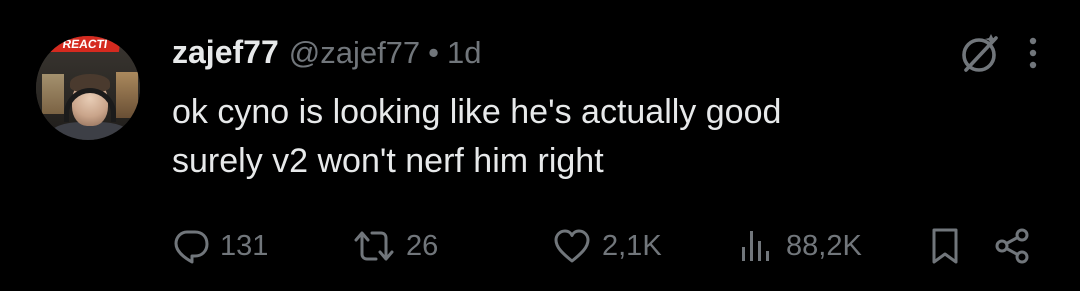 This screenshot has height=291, width=1080. I want to click on tweet-header: zajef77 @zajef77 • 1d, so click(327, 56).